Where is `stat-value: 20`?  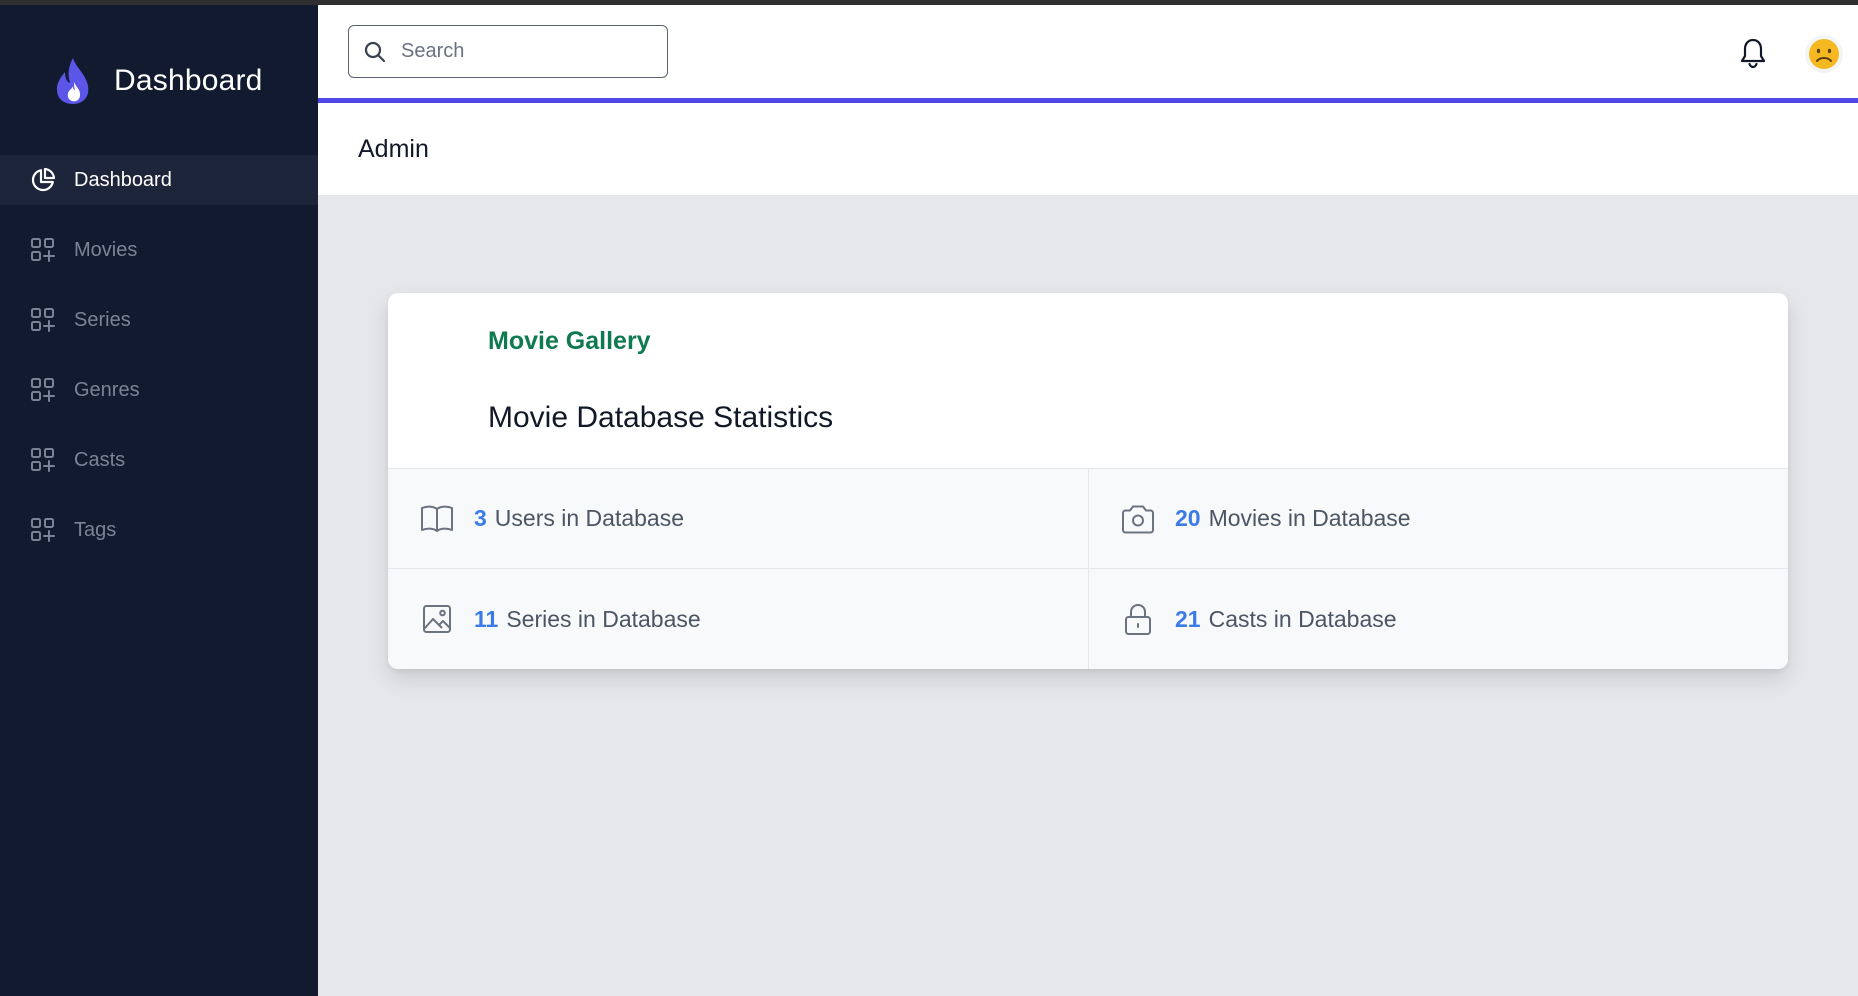 stat-value: 20 is located at coordinates (1188, 518).